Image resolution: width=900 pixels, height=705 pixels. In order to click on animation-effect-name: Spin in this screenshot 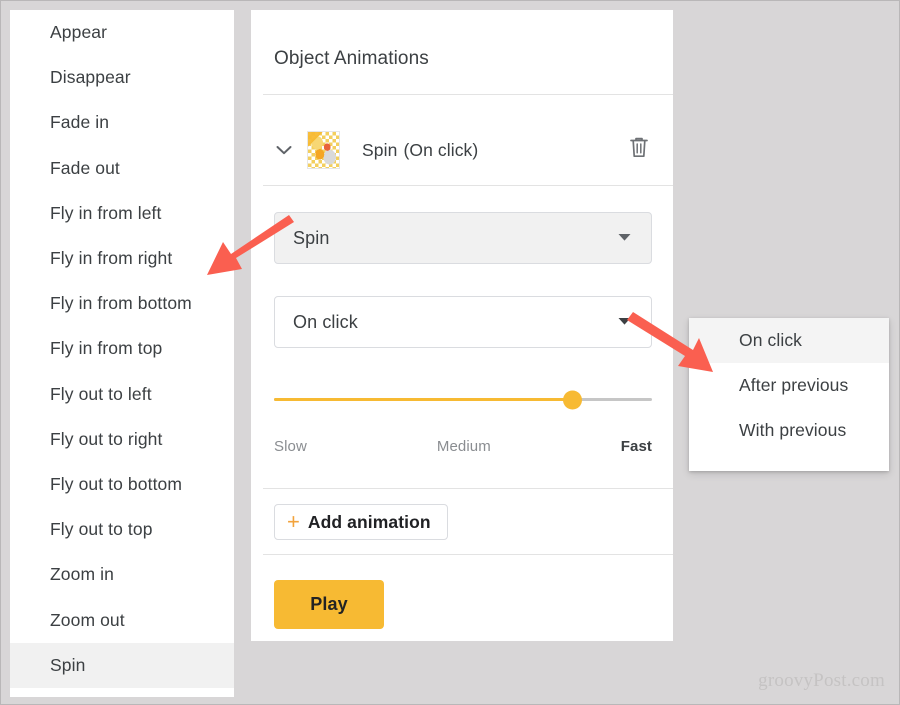, I will do `click(380, 149)`.